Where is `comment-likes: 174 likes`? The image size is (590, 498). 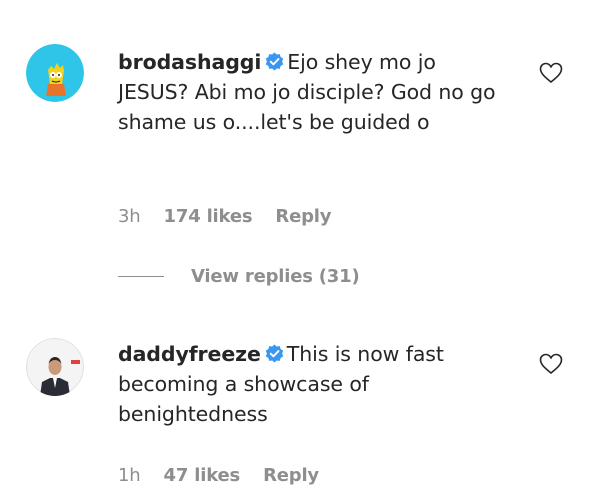
comment-likes: 174 likes is located at coordinates (208, 216).